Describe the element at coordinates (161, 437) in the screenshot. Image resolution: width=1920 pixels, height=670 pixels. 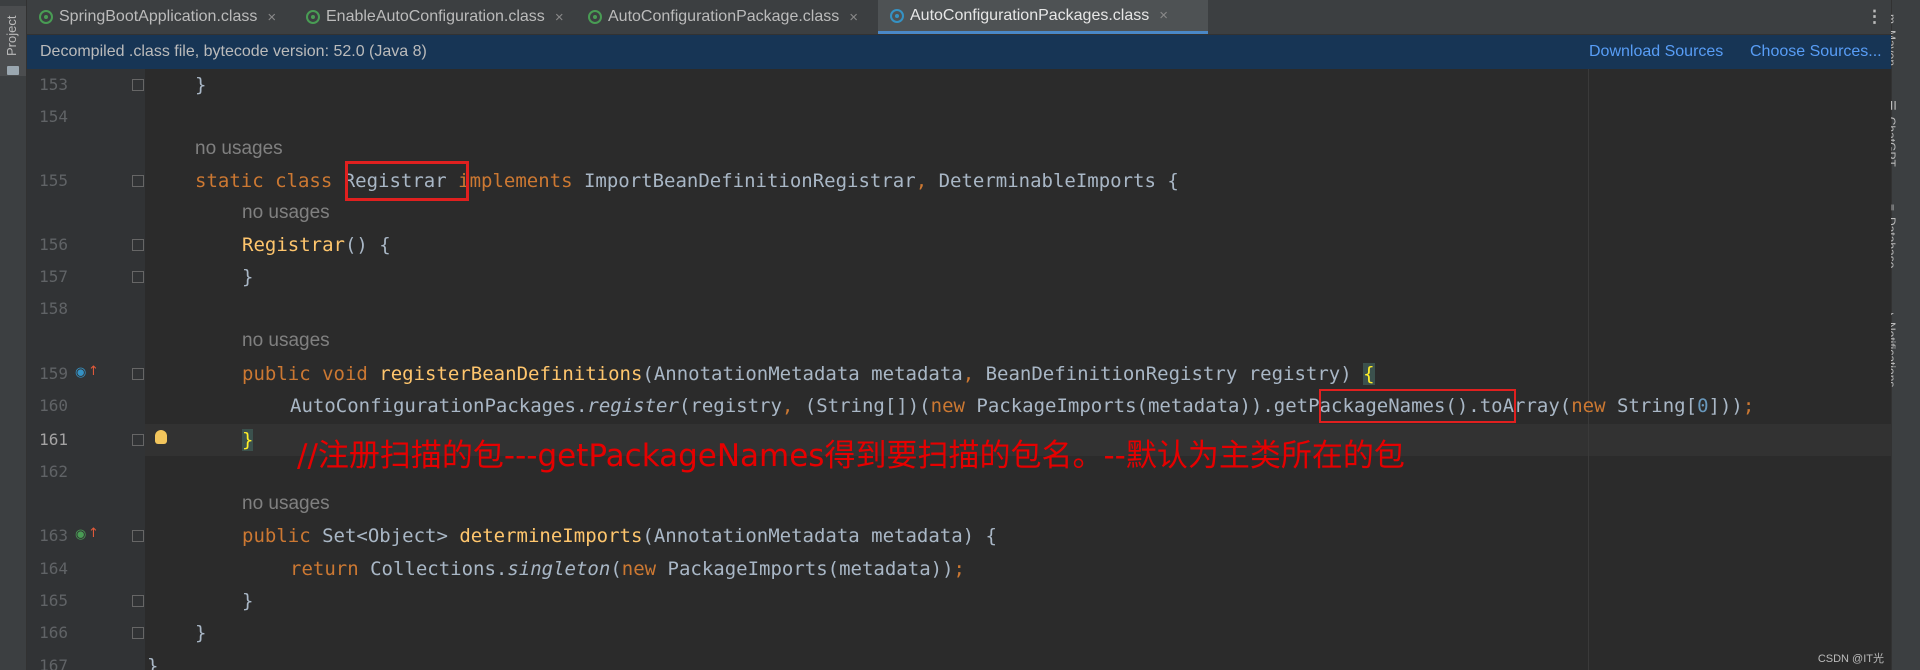
I see `lightbulb-icon` at that location.